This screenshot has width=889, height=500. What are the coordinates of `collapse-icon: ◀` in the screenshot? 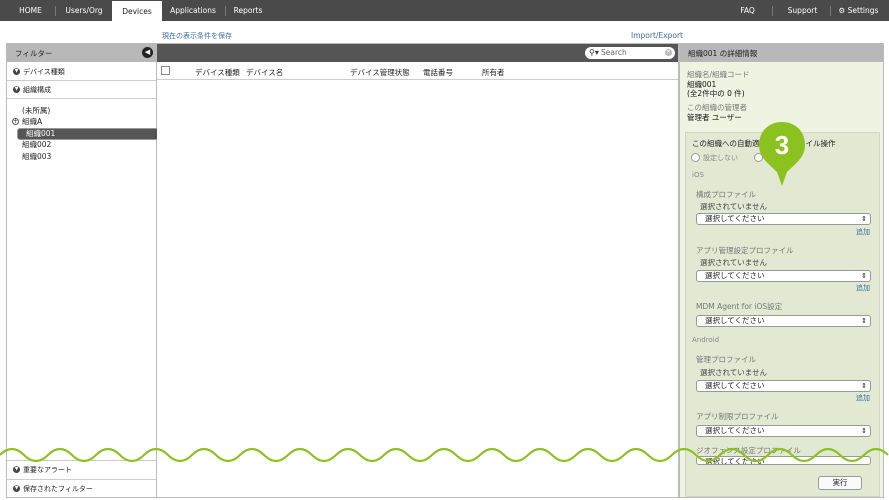 It's located at (147, 52).